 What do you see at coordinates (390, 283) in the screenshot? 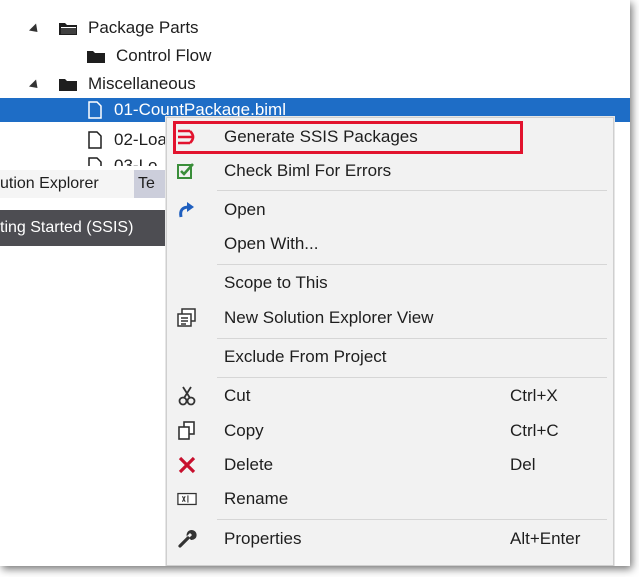
I see `menu-item-scope-to-this: Scope to This` at bounding box center [390, 283].